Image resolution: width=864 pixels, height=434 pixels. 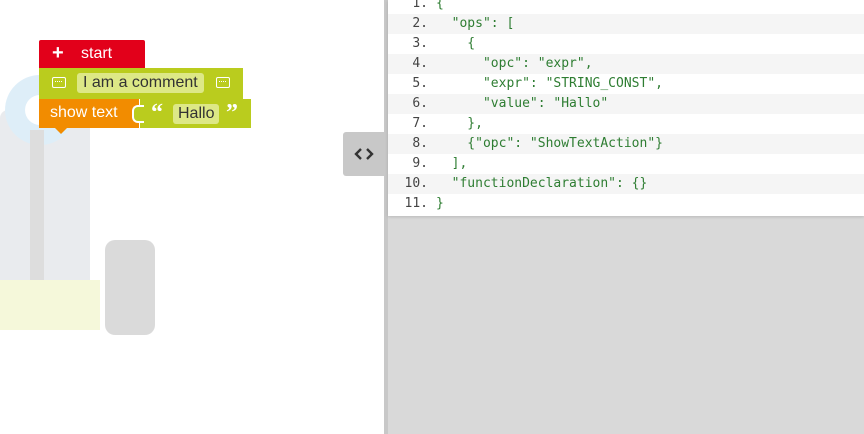 I want to click on line-number: 5., so click(x=420, y=83).